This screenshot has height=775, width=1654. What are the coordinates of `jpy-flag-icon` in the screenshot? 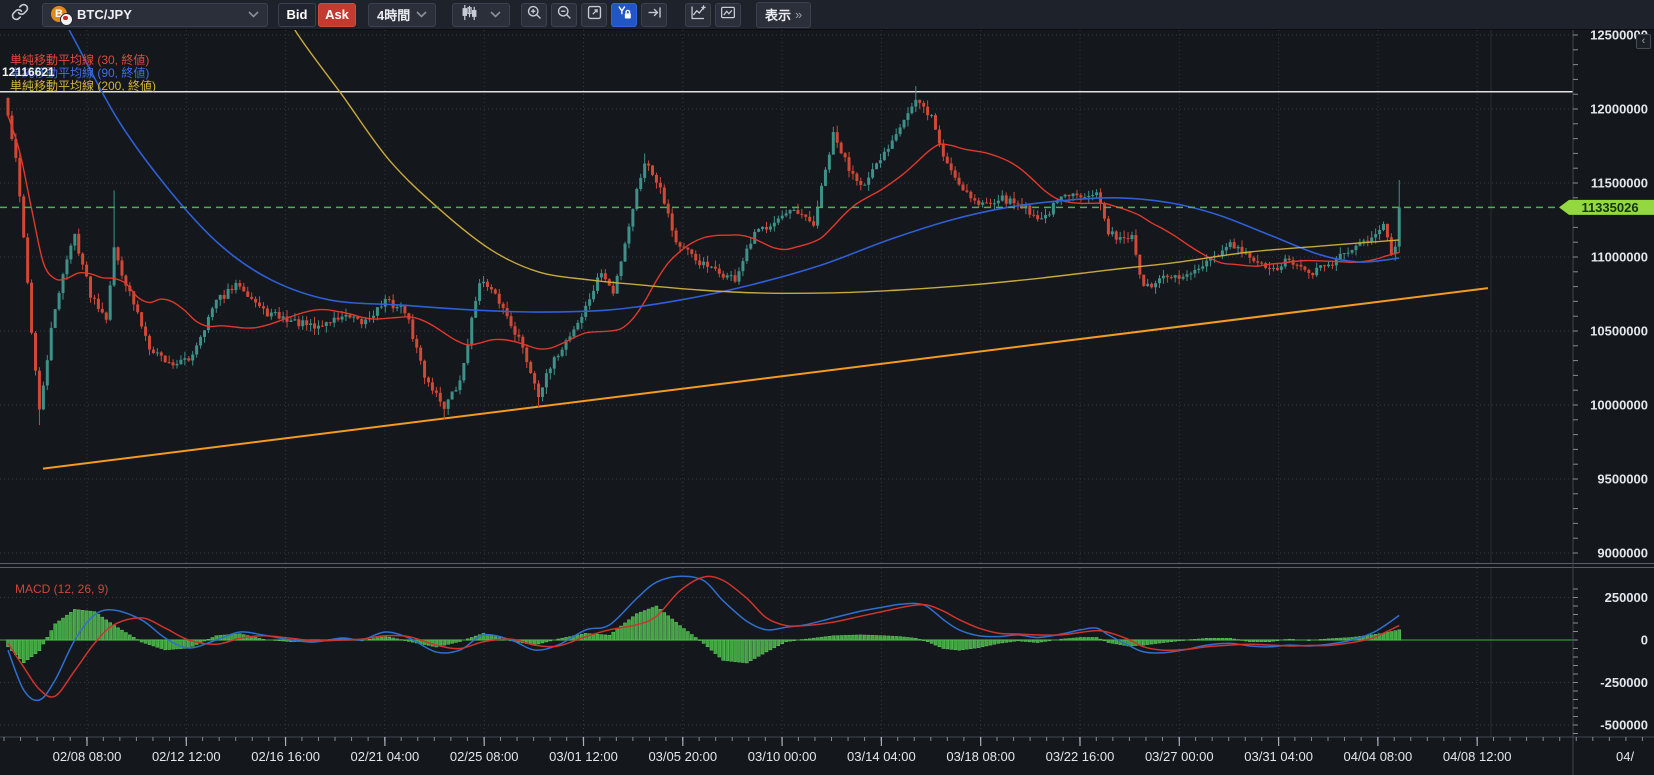 It's located at (66, 19).